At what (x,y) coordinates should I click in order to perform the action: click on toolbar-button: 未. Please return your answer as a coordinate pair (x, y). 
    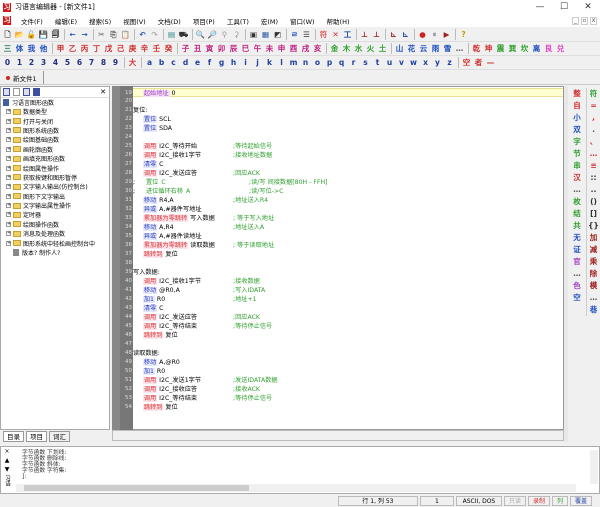
    Looking at the image, I should click on (269, 49).